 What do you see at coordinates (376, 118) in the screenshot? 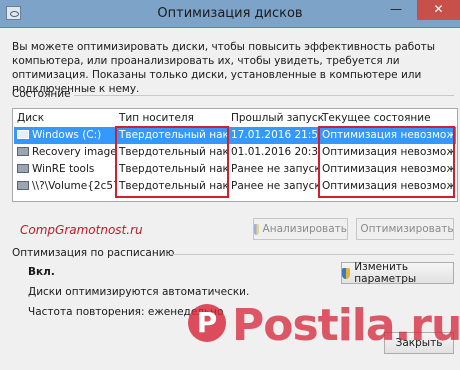
I see `column-header-current-state: Текущее состояние` at bounding box center [376, 118].